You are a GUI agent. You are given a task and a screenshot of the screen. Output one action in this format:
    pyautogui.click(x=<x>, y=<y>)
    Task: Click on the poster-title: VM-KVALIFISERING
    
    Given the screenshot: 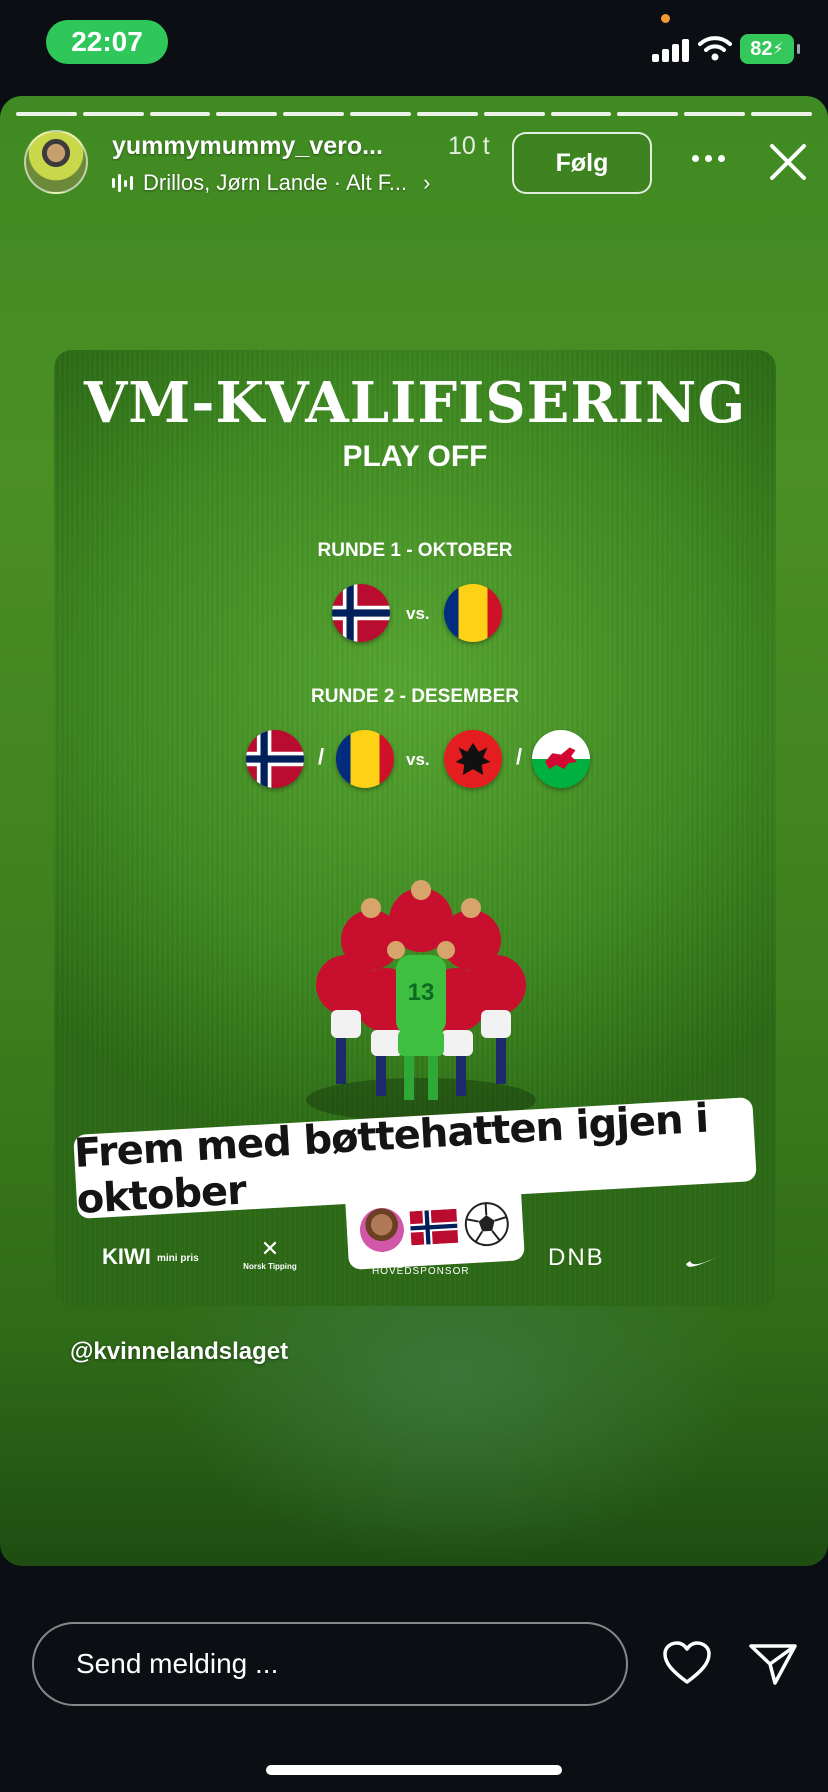 What is the action you would take?
    pyautogui.click(x=415, y=403)
    